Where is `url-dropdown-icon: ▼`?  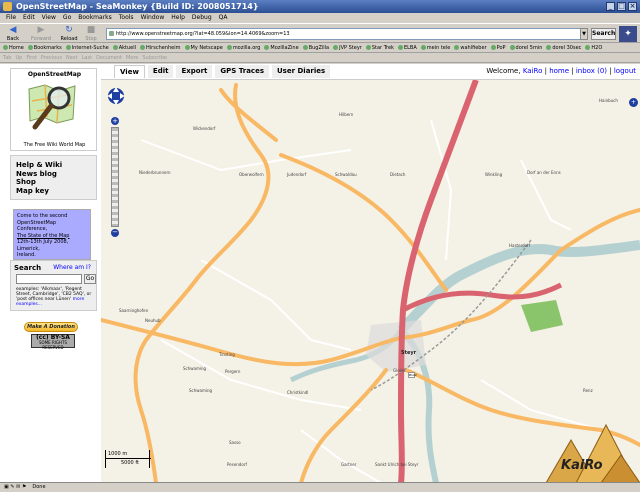
url-dropdown-icon: ▼ is located at coordinates (584, 34).